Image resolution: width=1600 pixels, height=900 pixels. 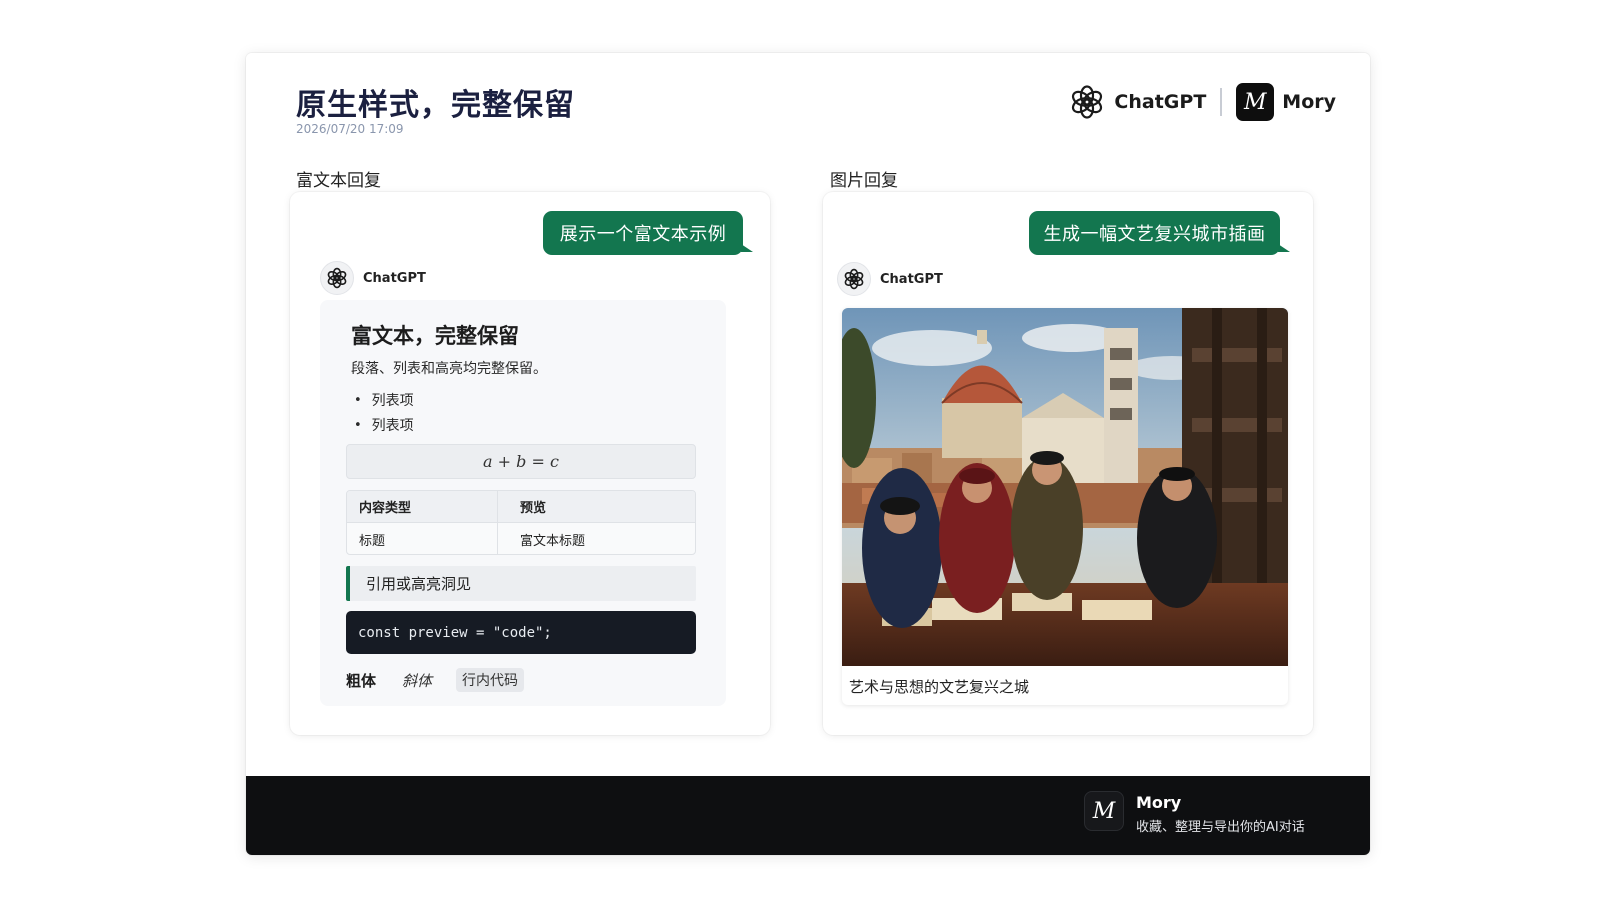 I want to click on brand-chatgpt-label: ChatGPT, so click(x=1160, y=102).